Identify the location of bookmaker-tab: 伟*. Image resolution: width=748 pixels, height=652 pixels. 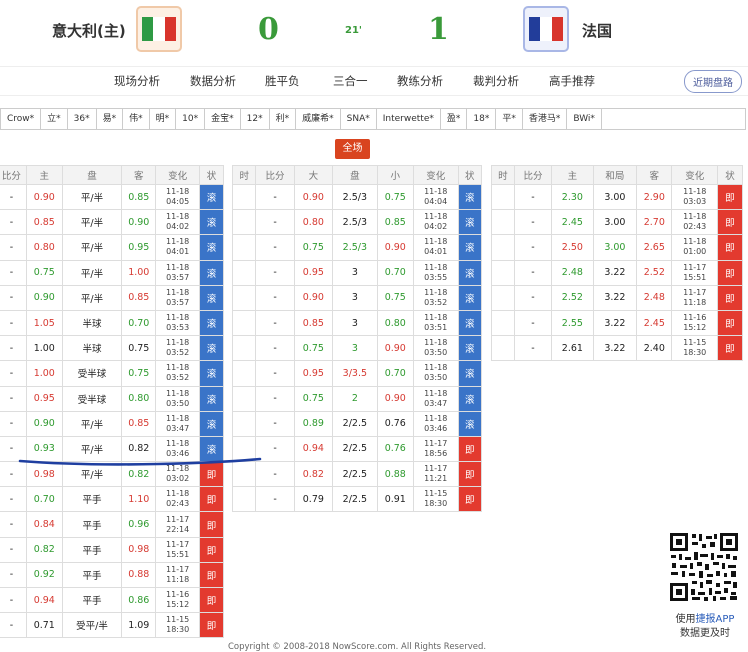
(136, 119).